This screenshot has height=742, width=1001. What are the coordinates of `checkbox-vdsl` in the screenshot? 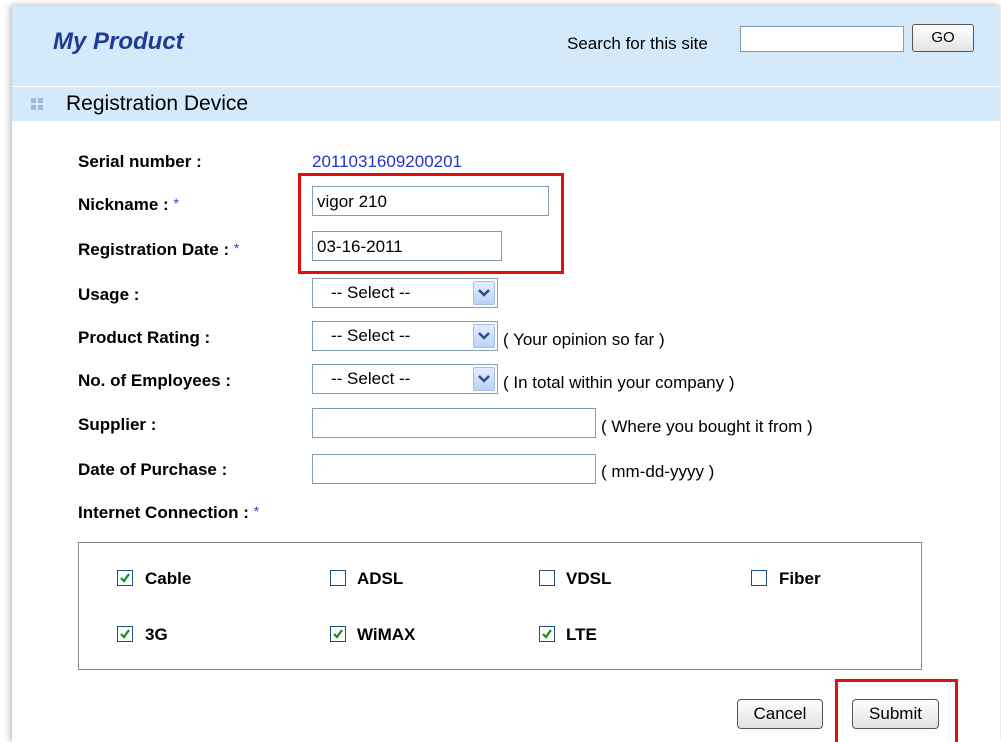 It's located at (547, 578).